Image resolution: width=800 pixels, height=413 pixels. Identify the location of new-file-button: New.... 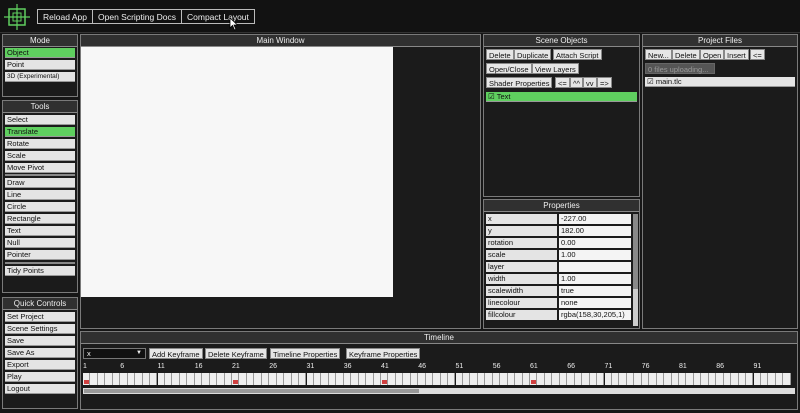
(658, 54).